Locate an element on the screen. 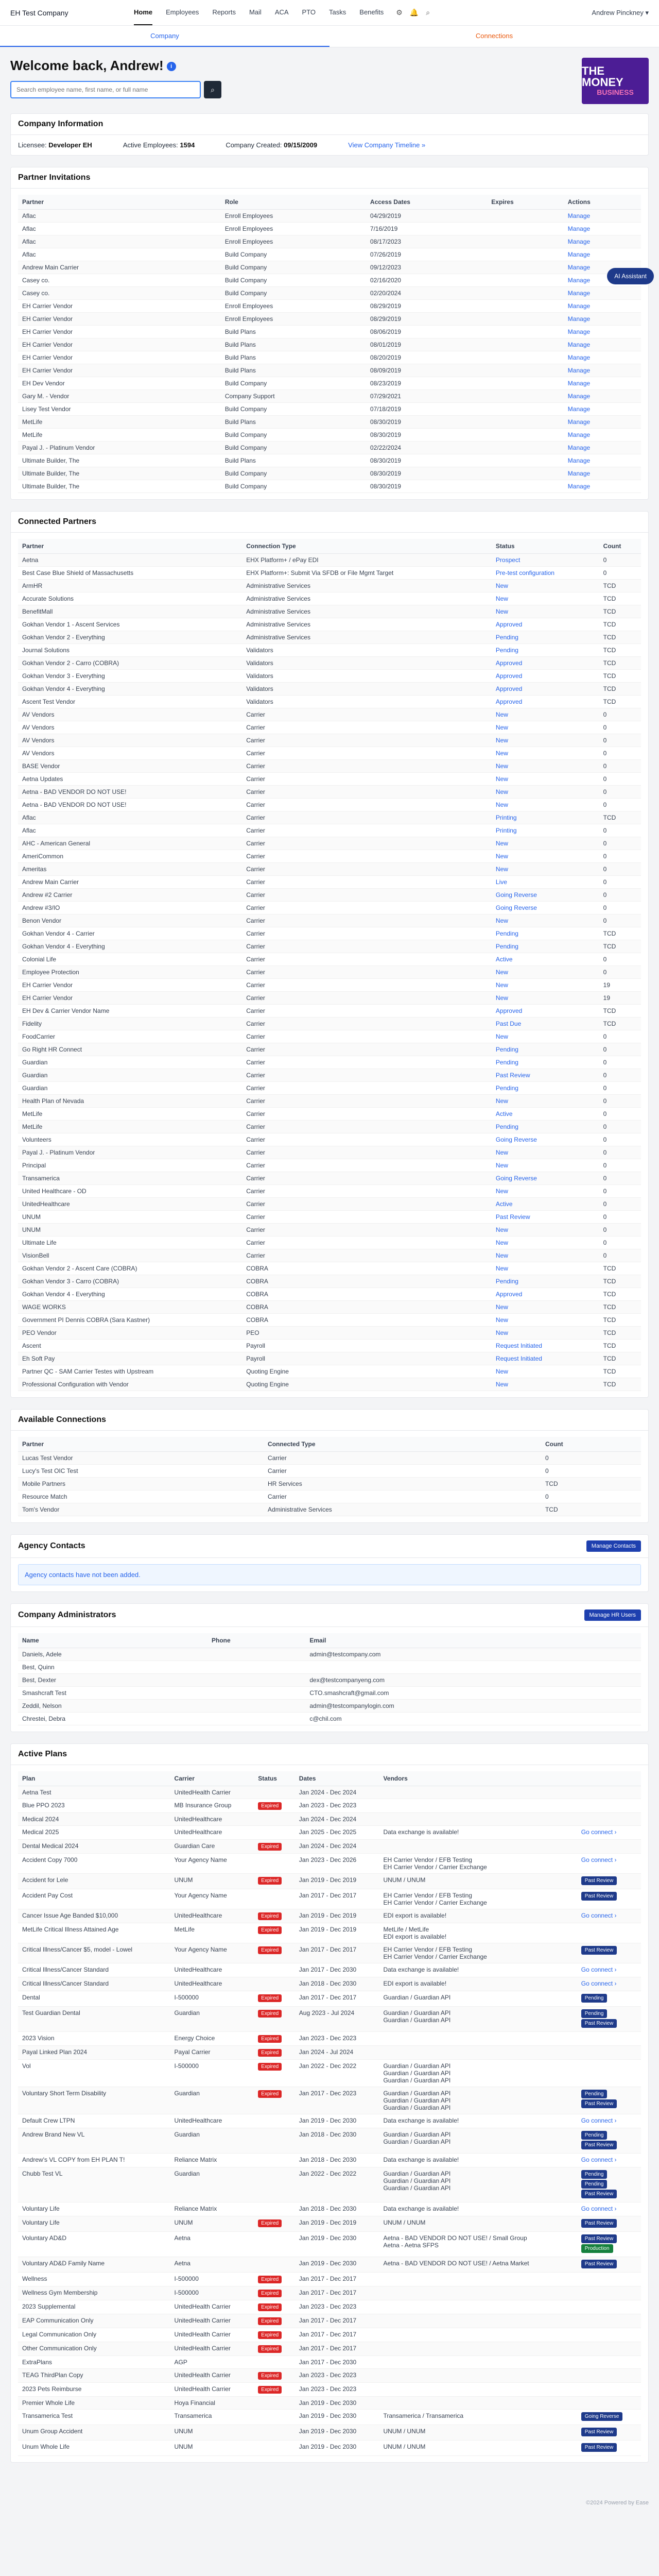  tab-connections: Connections is located at coordinates (495, 36).